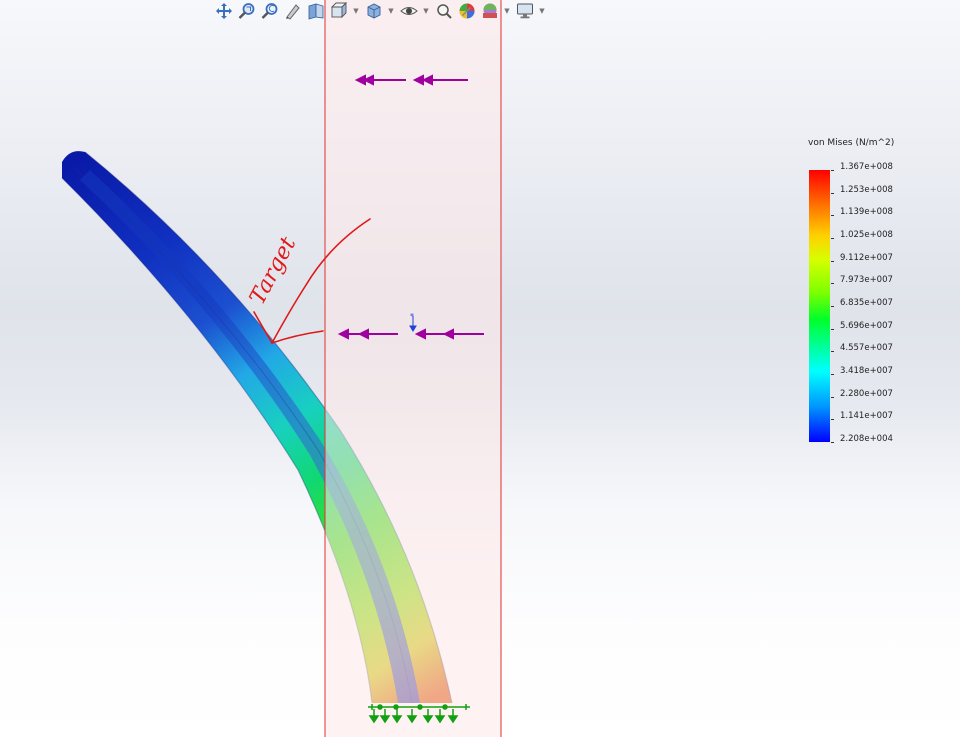 The height and width of the screenshot is (737, 960). I want to click on legend-value: 1.139e+008, so click(866, 212).